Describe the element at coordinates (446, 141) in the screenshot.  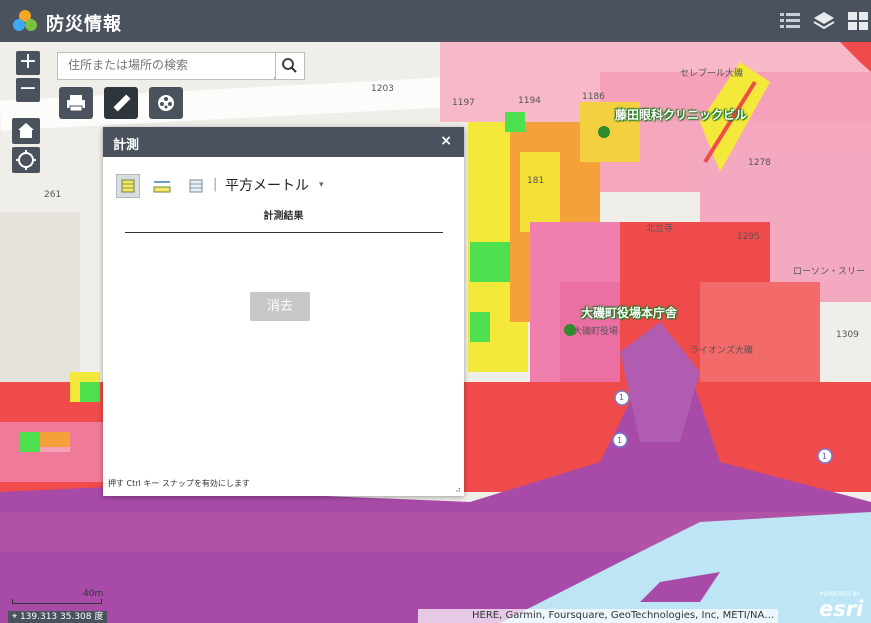
I see `close-icon: ×` at that location.